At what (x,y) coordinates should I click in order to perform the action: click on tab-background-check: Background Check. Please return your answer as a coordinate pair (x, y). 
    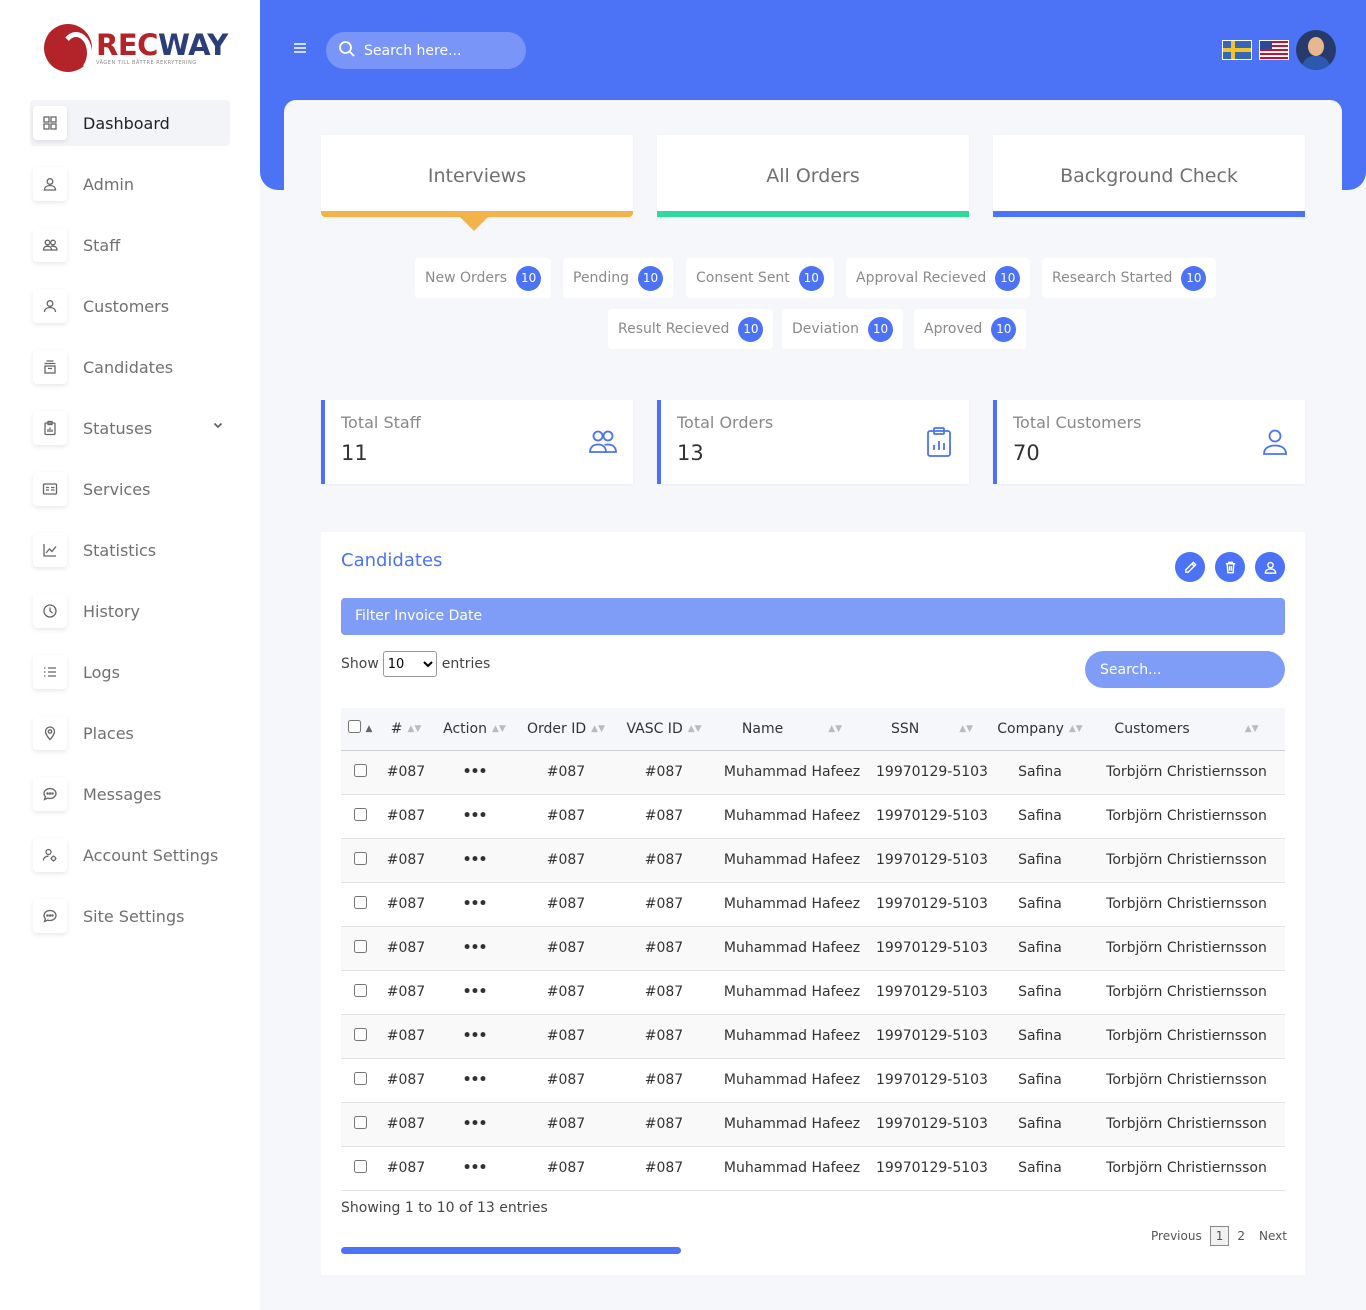
    Looking at the image, I should click on (1149, 176).